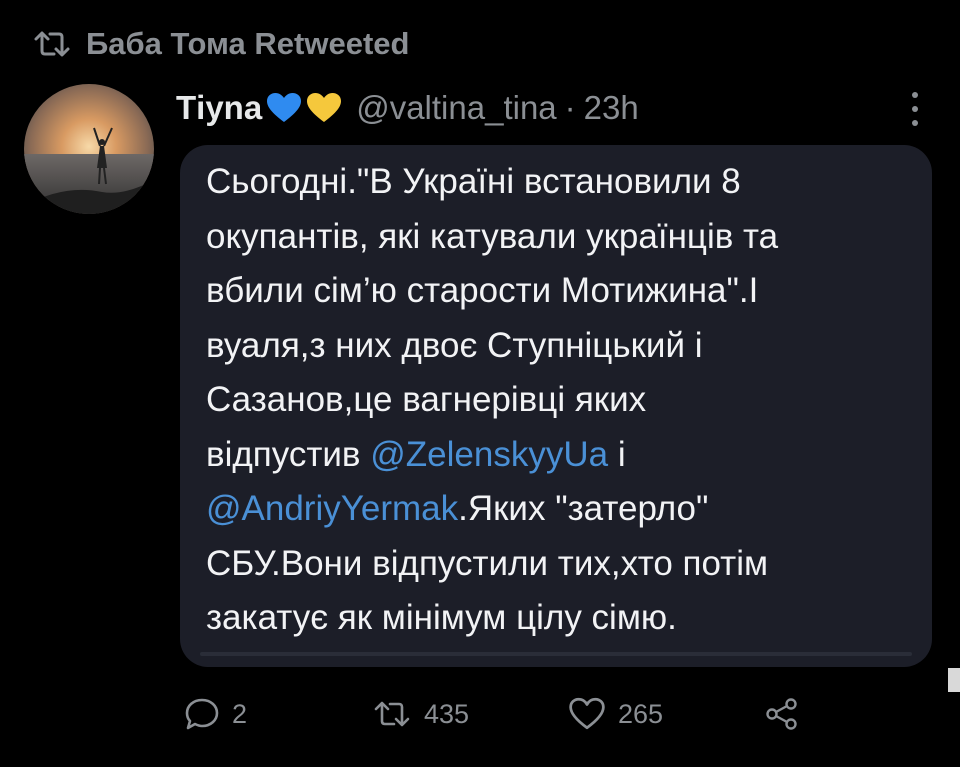 The image size is (960, 767). I want to click on tweet-time: 23h, so click(611, 108).